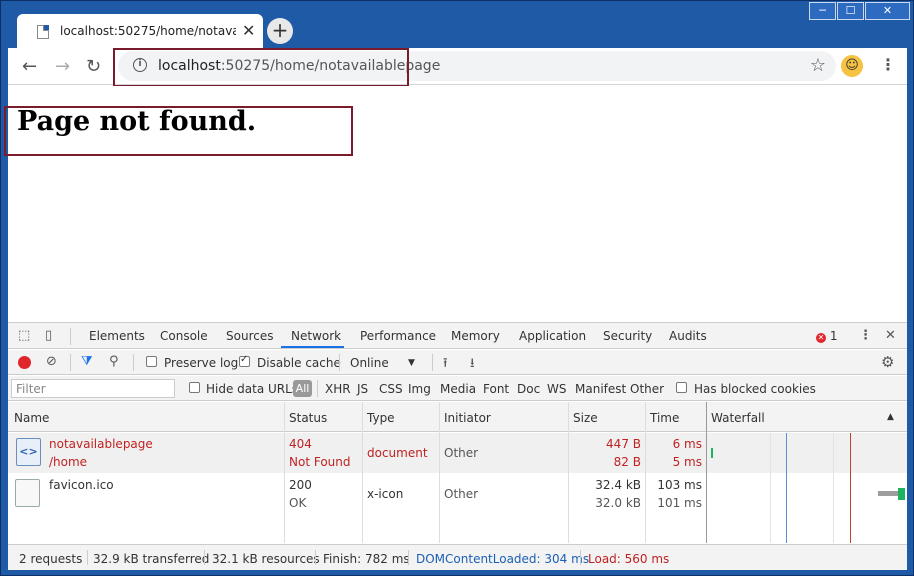  I want to click on error-count: 1, so click(833, 336).